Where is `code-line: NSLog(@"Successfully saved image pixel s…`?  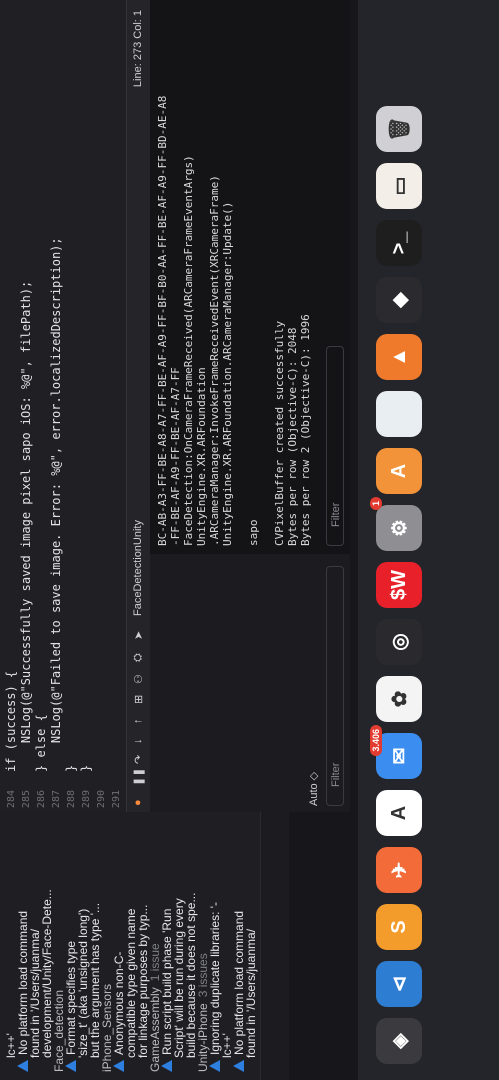
code-line: NSLog(@"Successfully saved image pixel s… is located at coordinates (26, 526).